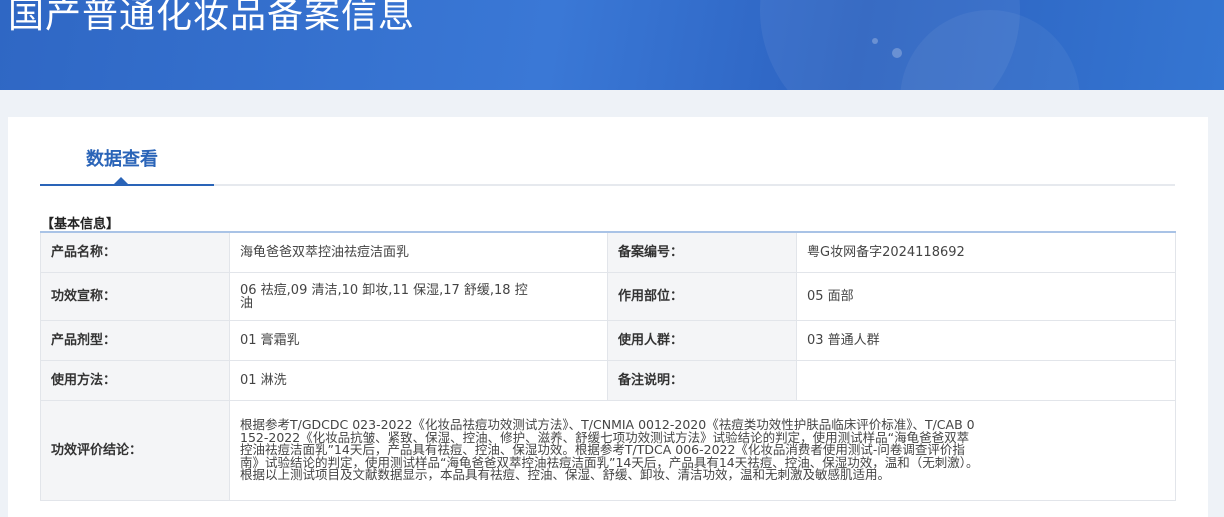 This screenshot has width=1224, height=517. I want to click on efficacy-claim-label: 功效宣称：, so click(135, 296).